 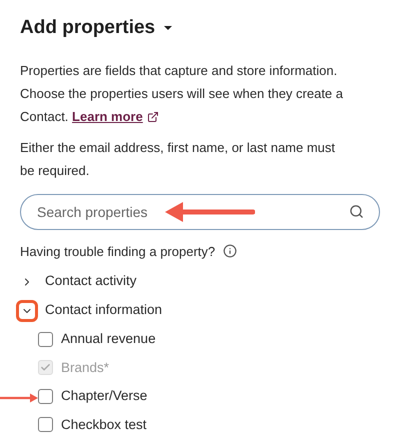 I want to click on property-label: Checkbox test, so click(x=104, y=425).